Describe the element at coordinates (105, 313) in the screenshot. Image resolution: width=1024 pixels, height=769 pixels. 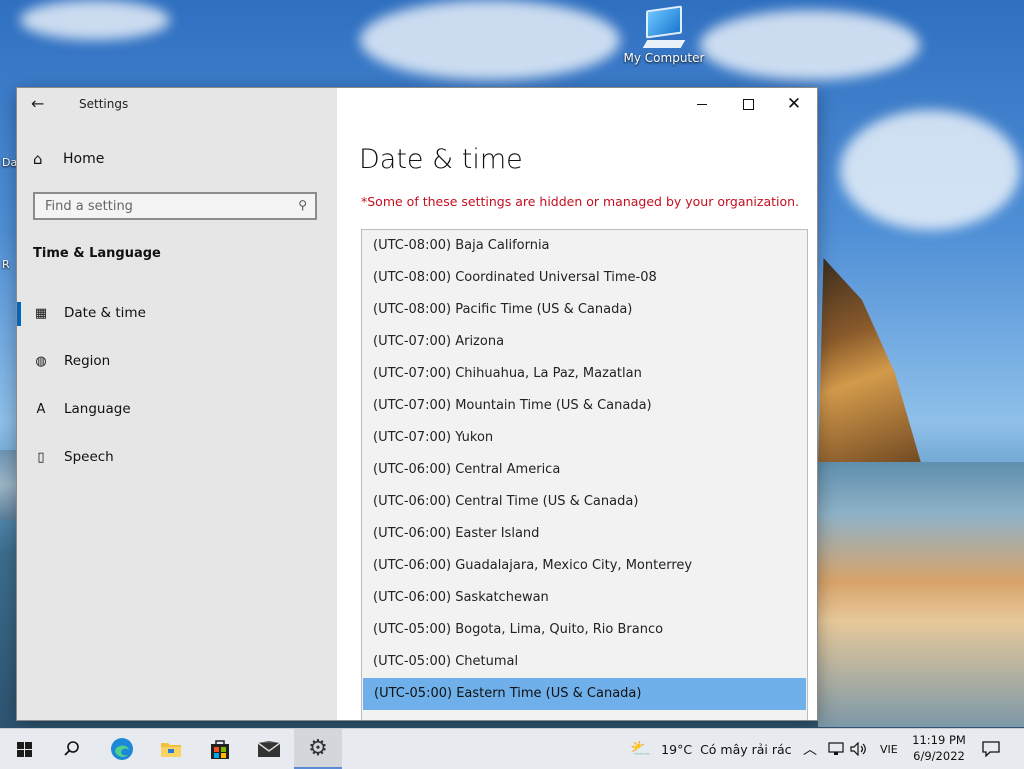
I see `nav-item-label: Date & time` at that location.